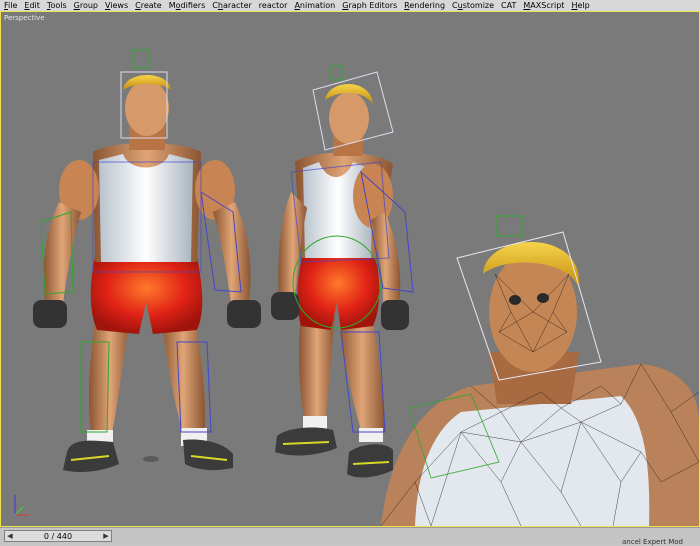 Image resolution: width=700 pixels, height=546 pixels. I want to click on axis-gizmo-icon, so click(21, 505).